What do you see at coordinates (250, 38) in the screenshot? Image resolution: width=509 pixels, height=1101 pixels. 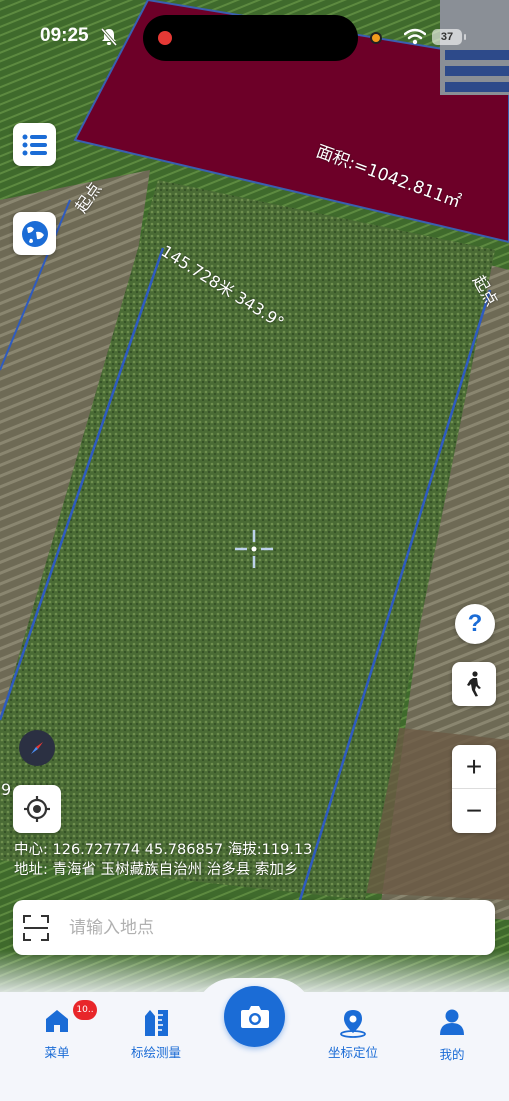 I see `dynamic-island` at bounding box center [250, 38].